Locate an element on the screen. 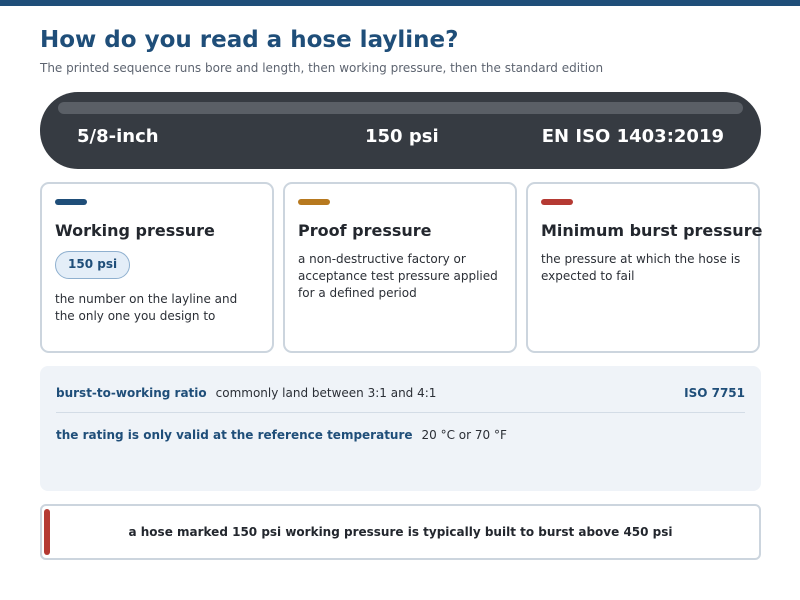 This screenshot has height=600, width=800. card-title: Proof pressure is located at coordinates (365, 230).